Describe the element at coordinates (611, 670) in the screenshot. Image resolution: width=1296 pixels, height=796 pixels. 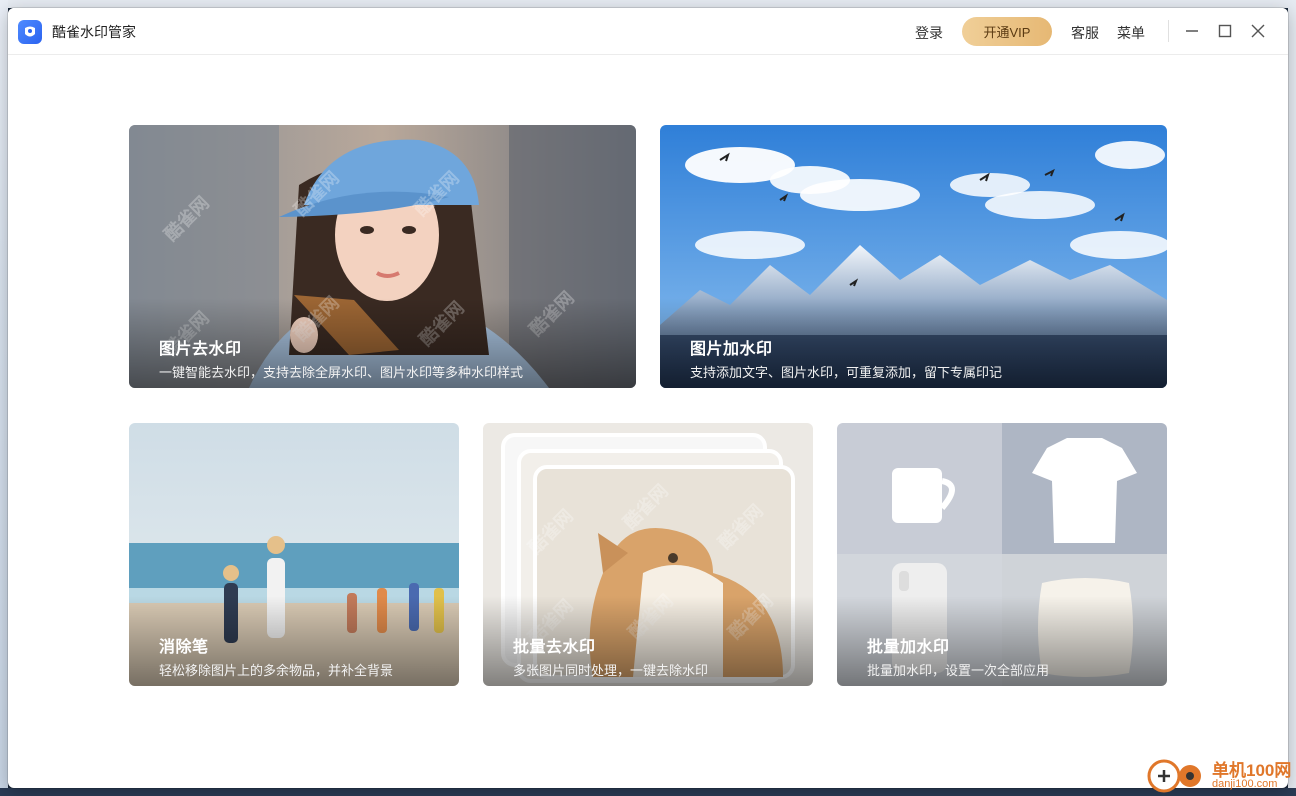
I see `card-description: 多张图片同时处理，一键去除水印` at that location.